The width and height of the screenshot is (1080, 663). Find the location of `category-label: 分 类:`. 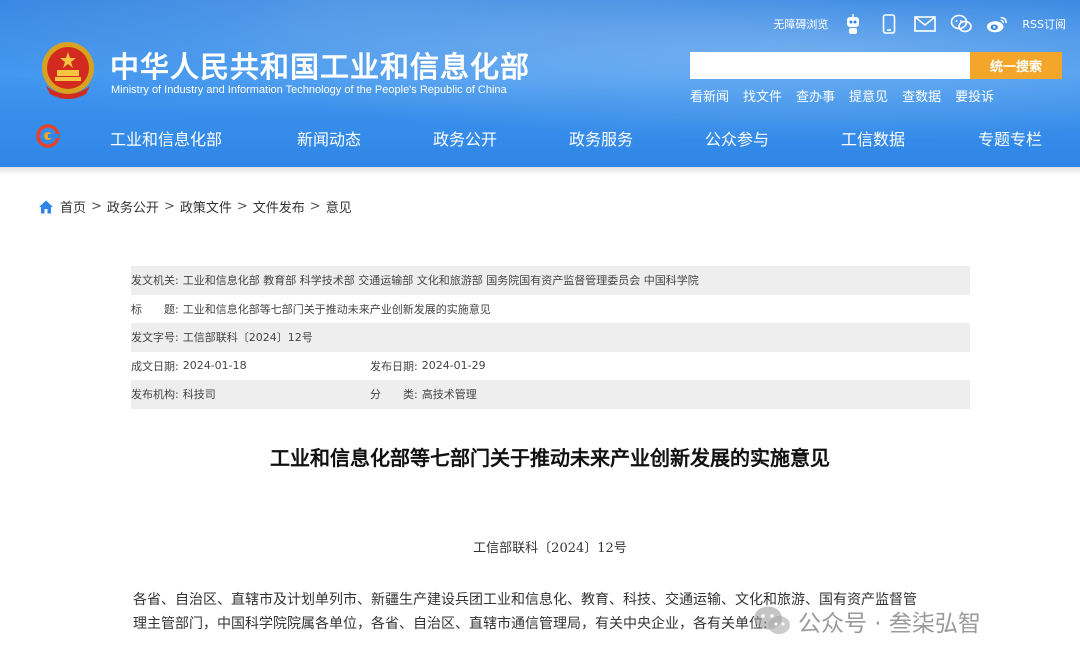

category-label: 分 类: is located at coordinates (394, 395).